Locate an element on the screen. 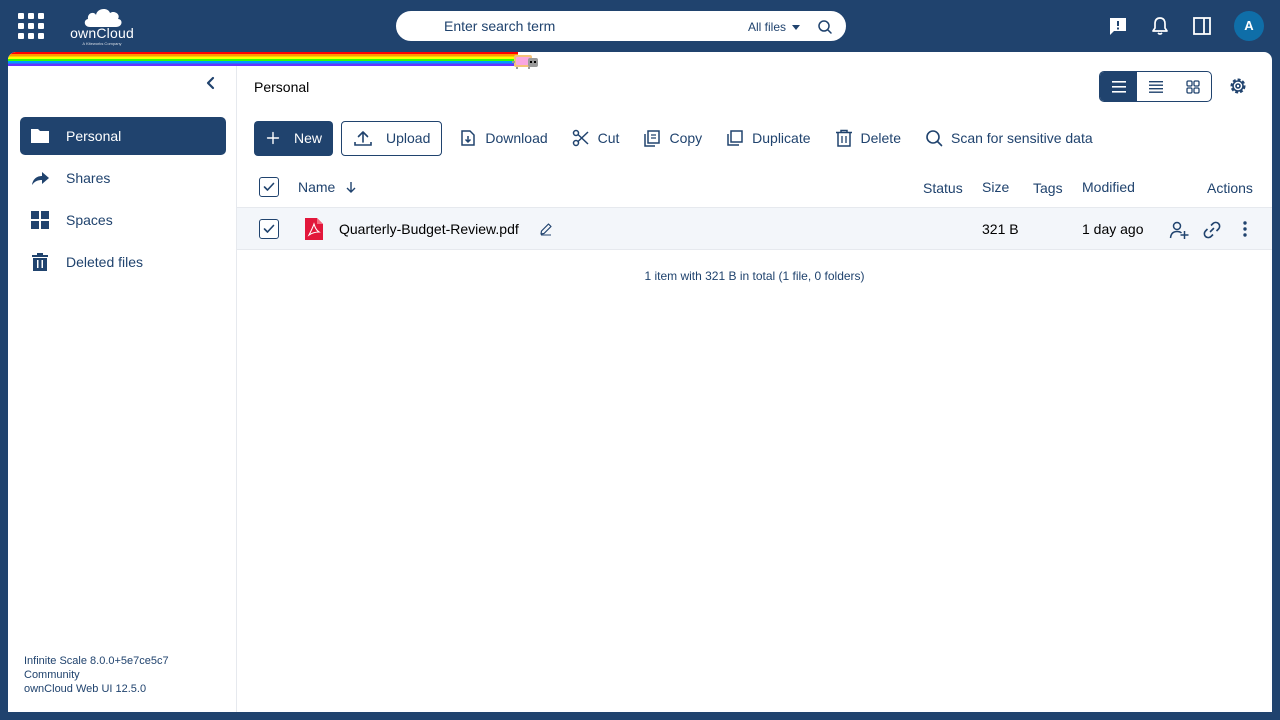 The height and width of the screenshot is (720, 1280). user-avatar: A is located at coordinates (1249, 26).